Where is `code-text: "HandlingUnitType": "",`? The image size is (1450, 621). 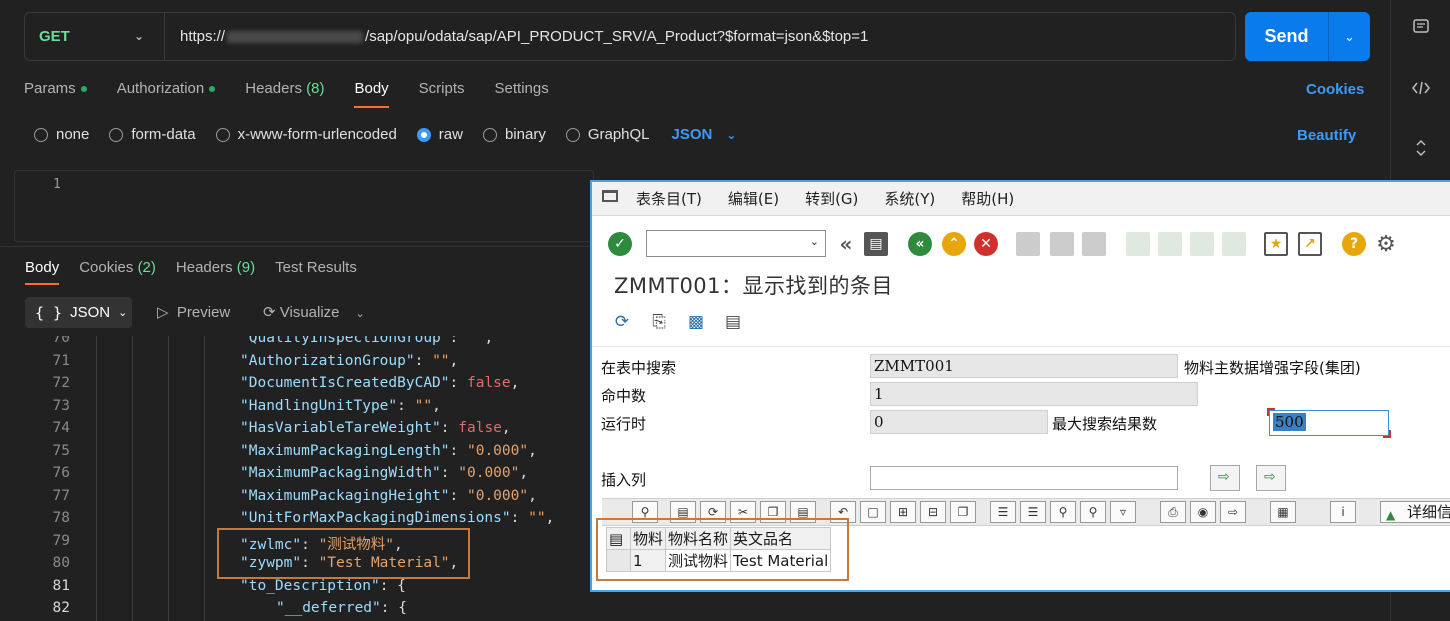
code-text: "HandlingUnitType": "", is located at coordinates (340, 405).